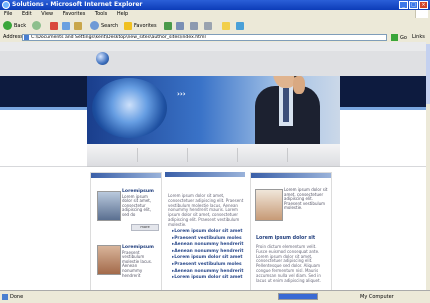 The image size is (430, 303). Describe the element at coordinates (286, 238) in the screenshot. I see `feature-heading: Lorem ipsum dolor sit` at that location.